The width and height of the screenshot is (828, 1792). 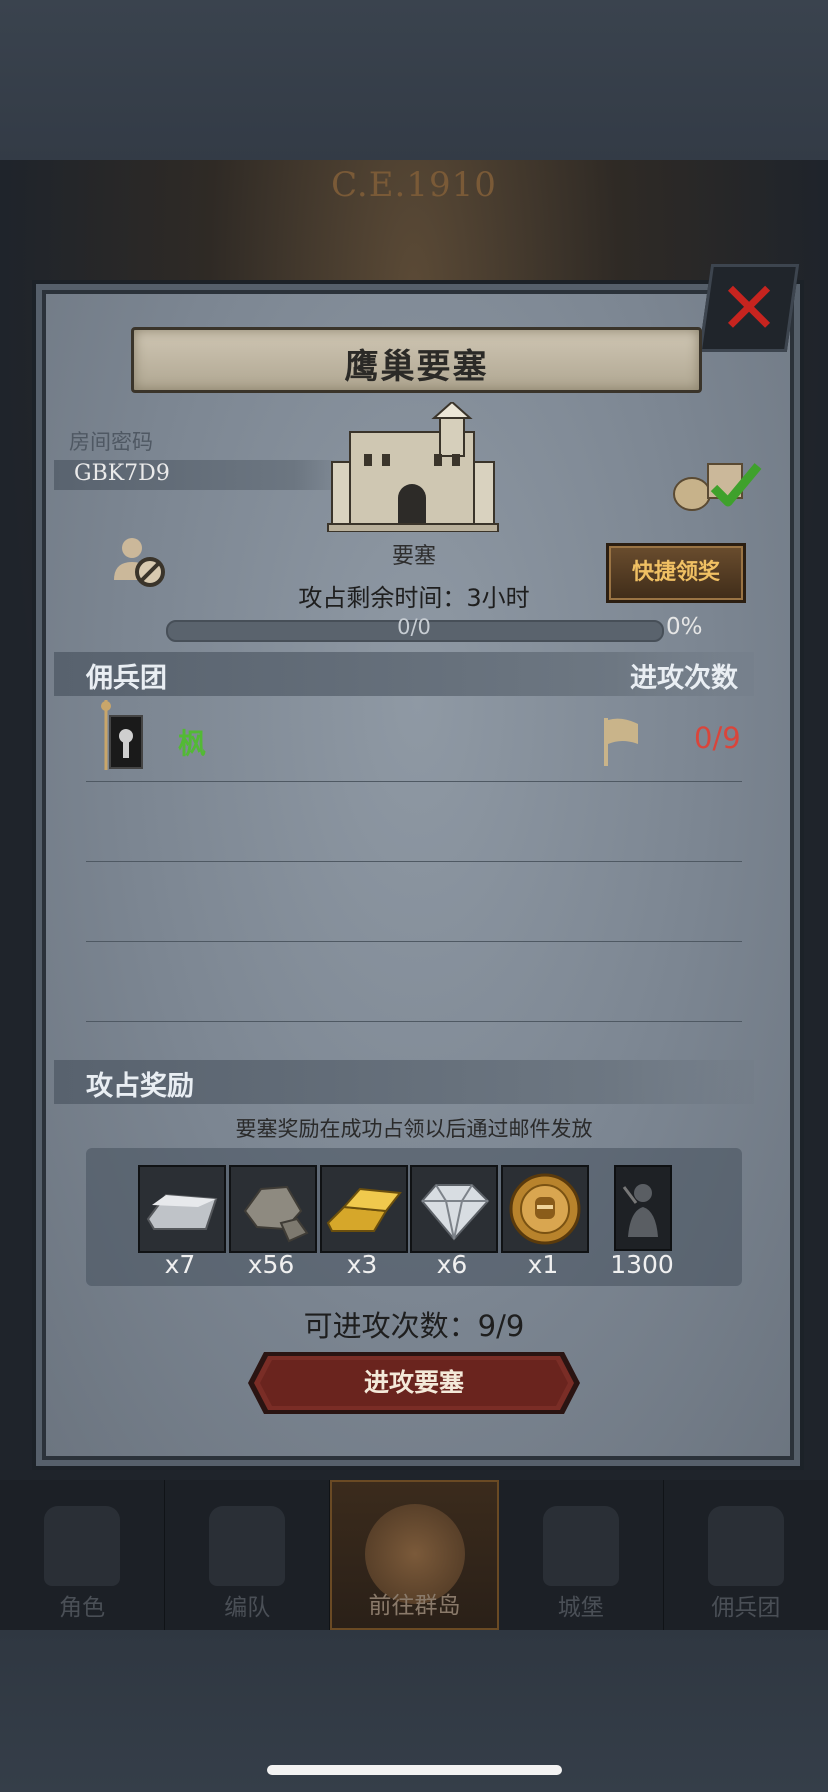 What do you see at coordinates (684, 678) in the screenshot?
I see `attacks-header: 进攻次数` at bounding box center [684, 678].